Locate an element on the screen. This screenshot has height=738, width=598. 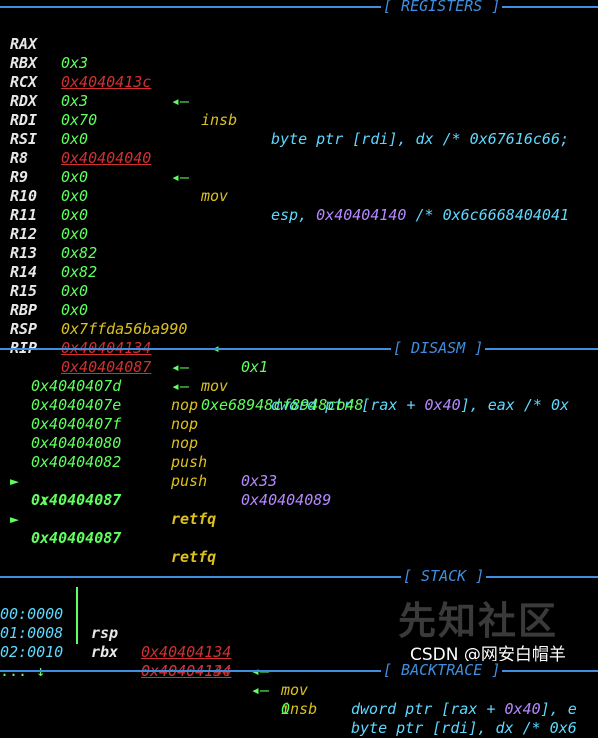
disasm-addr: 0x4040407e is located at coordinates (76, 405).